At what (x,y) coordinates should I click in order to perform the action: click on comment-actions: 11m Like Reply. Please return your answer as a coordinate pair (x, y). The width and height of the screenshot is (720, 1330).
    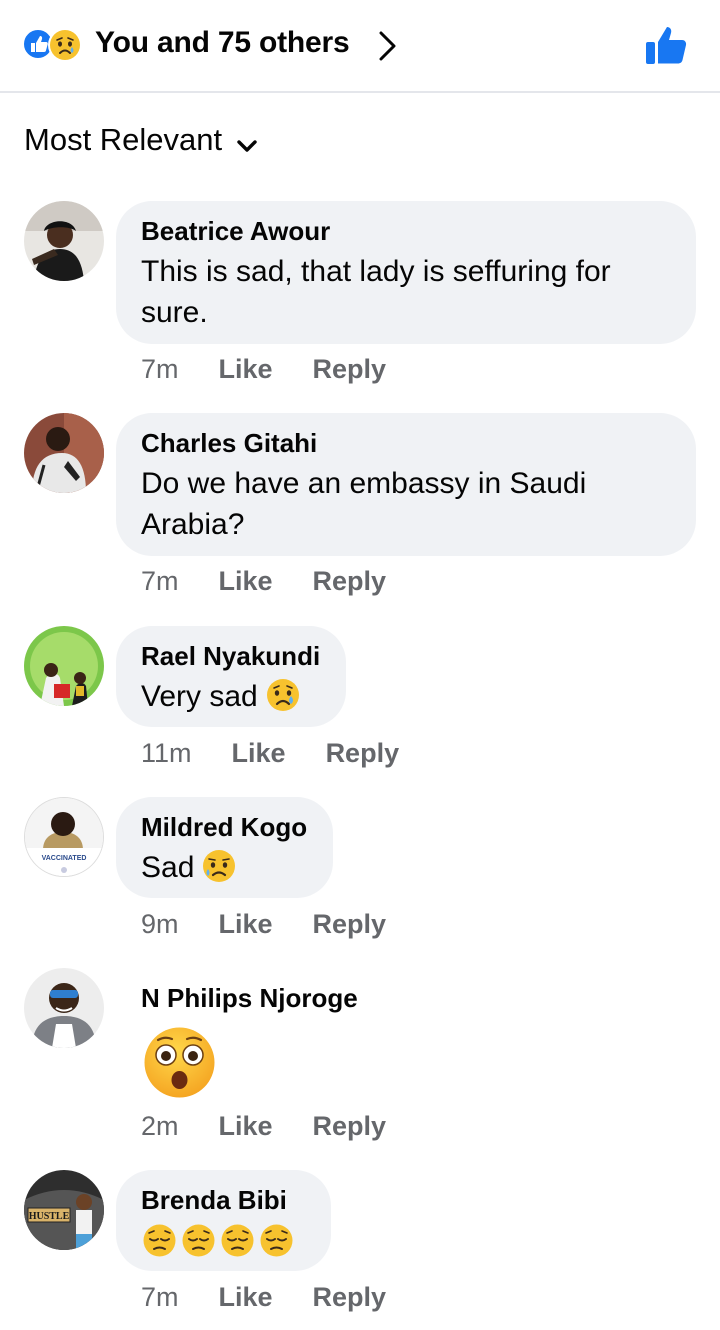
    Looking at the image, I should click on (270, 753).